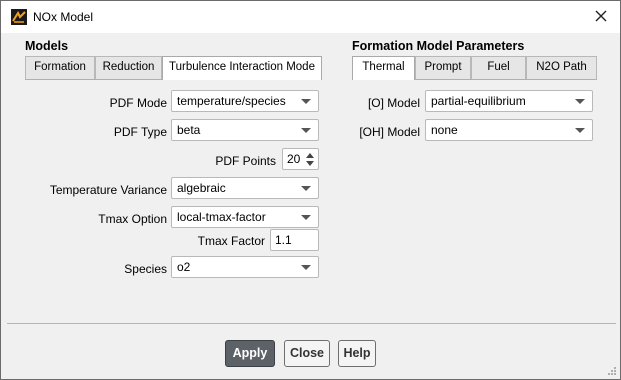 The width and height of the screenshot is (621, 380). Describe the element at coordinates (498, 67) in the screenshot. I see `tab-fuel: Fuel` at that location.